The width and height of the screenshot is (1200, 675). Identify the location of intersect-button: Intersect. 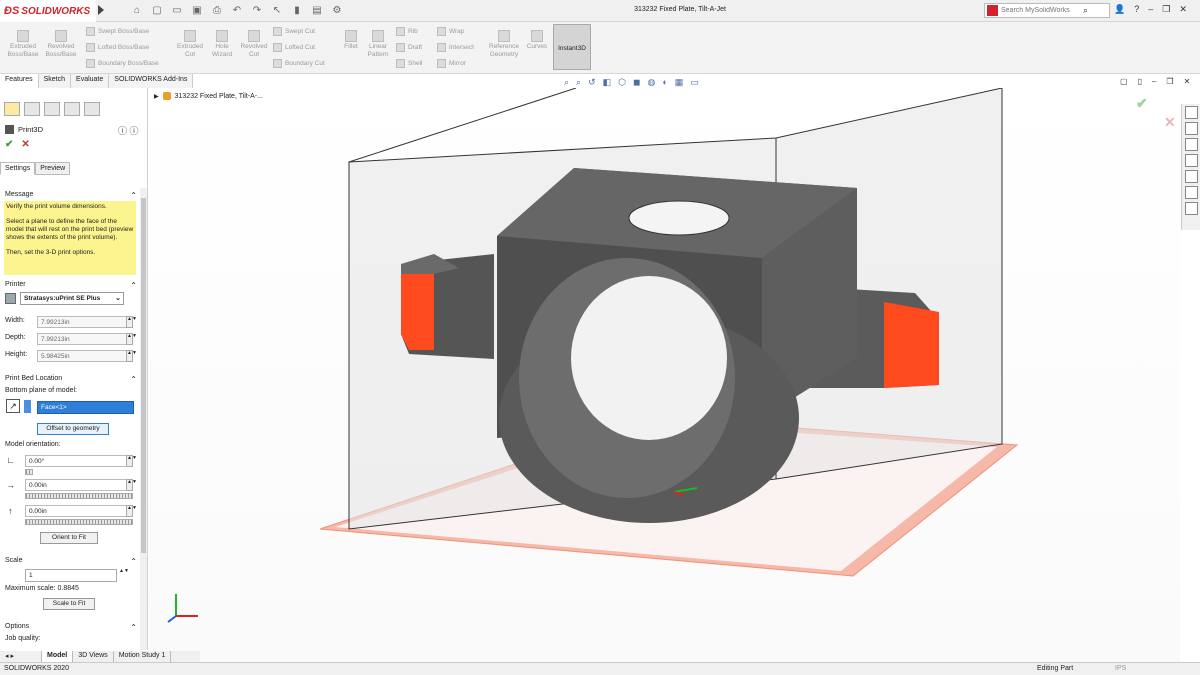
(455, 47).